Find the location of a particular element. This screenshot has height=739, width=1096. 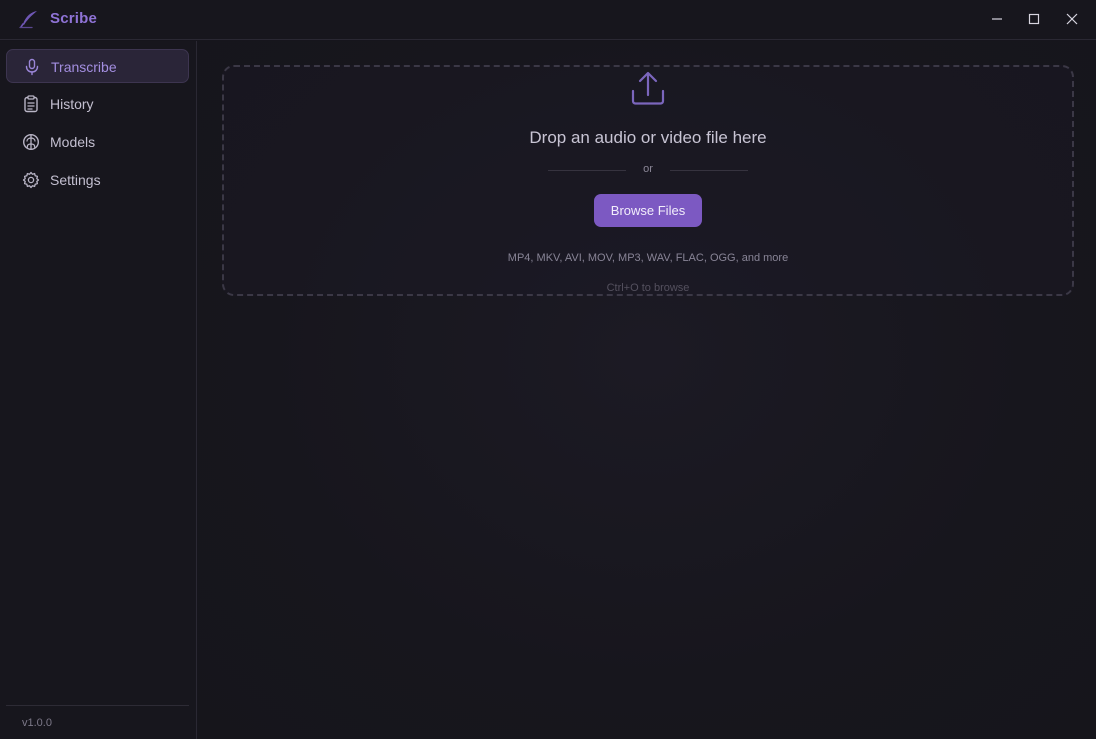

close-icon is located at coordinates (1072, 19).